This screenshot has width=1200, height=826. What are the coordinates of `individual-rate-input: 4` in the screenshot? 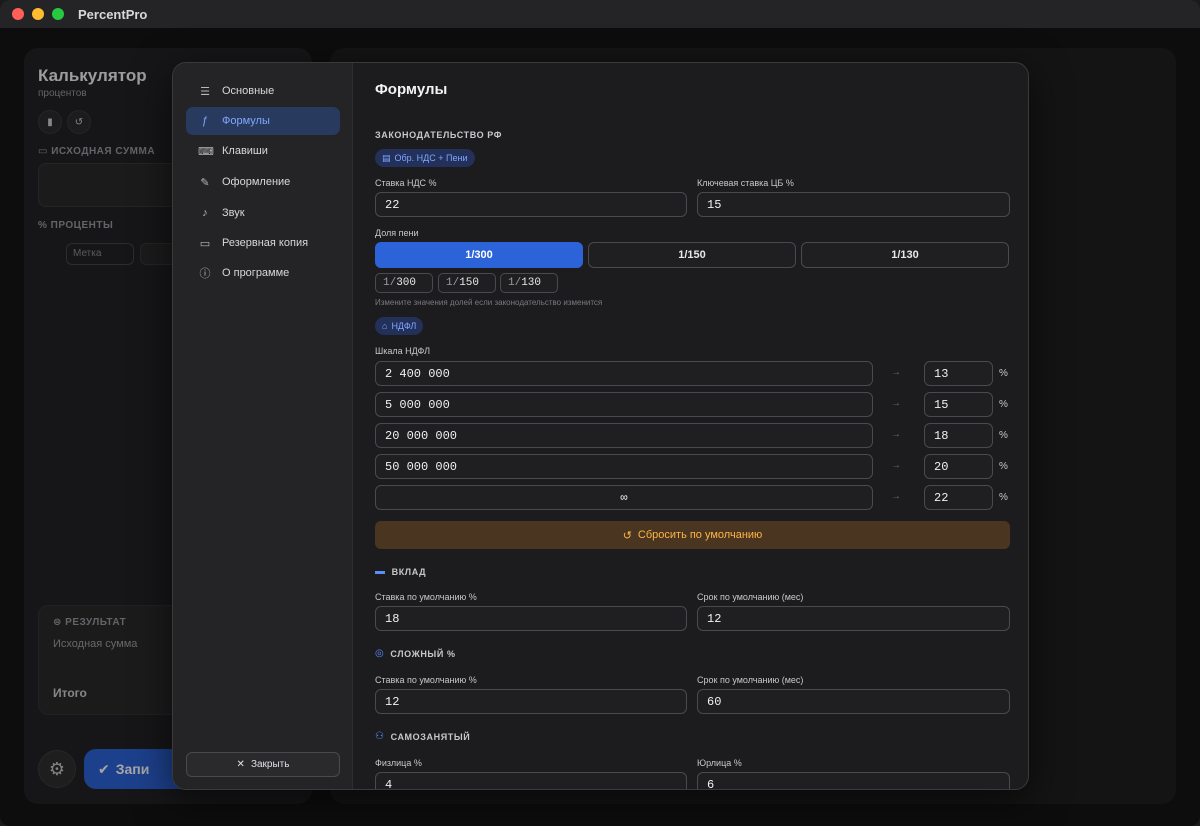 It's located at (531, 780).